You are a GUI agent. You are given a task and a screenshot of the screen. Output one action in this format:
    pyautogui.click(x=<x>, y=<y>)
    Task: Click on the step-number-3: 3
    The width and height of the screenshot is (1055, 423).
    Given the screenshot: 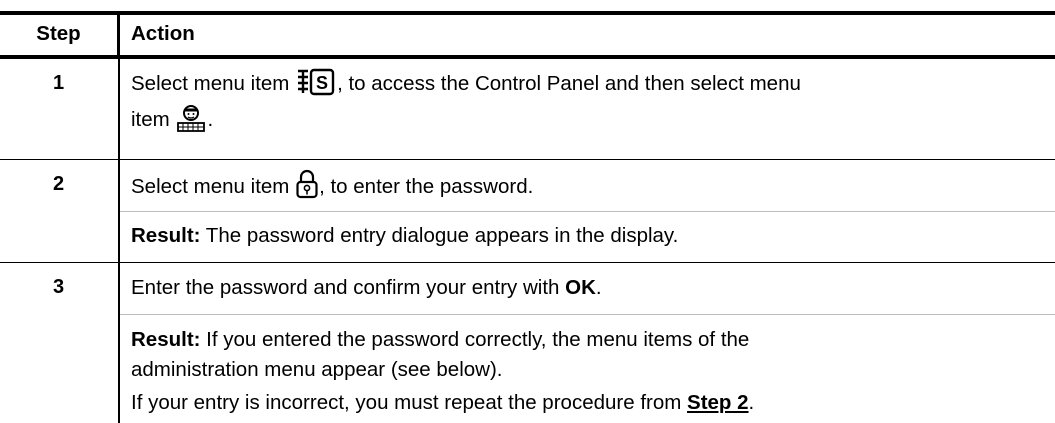 What is the action you would take?
    pyautogui.click(x=58, y=287)
    